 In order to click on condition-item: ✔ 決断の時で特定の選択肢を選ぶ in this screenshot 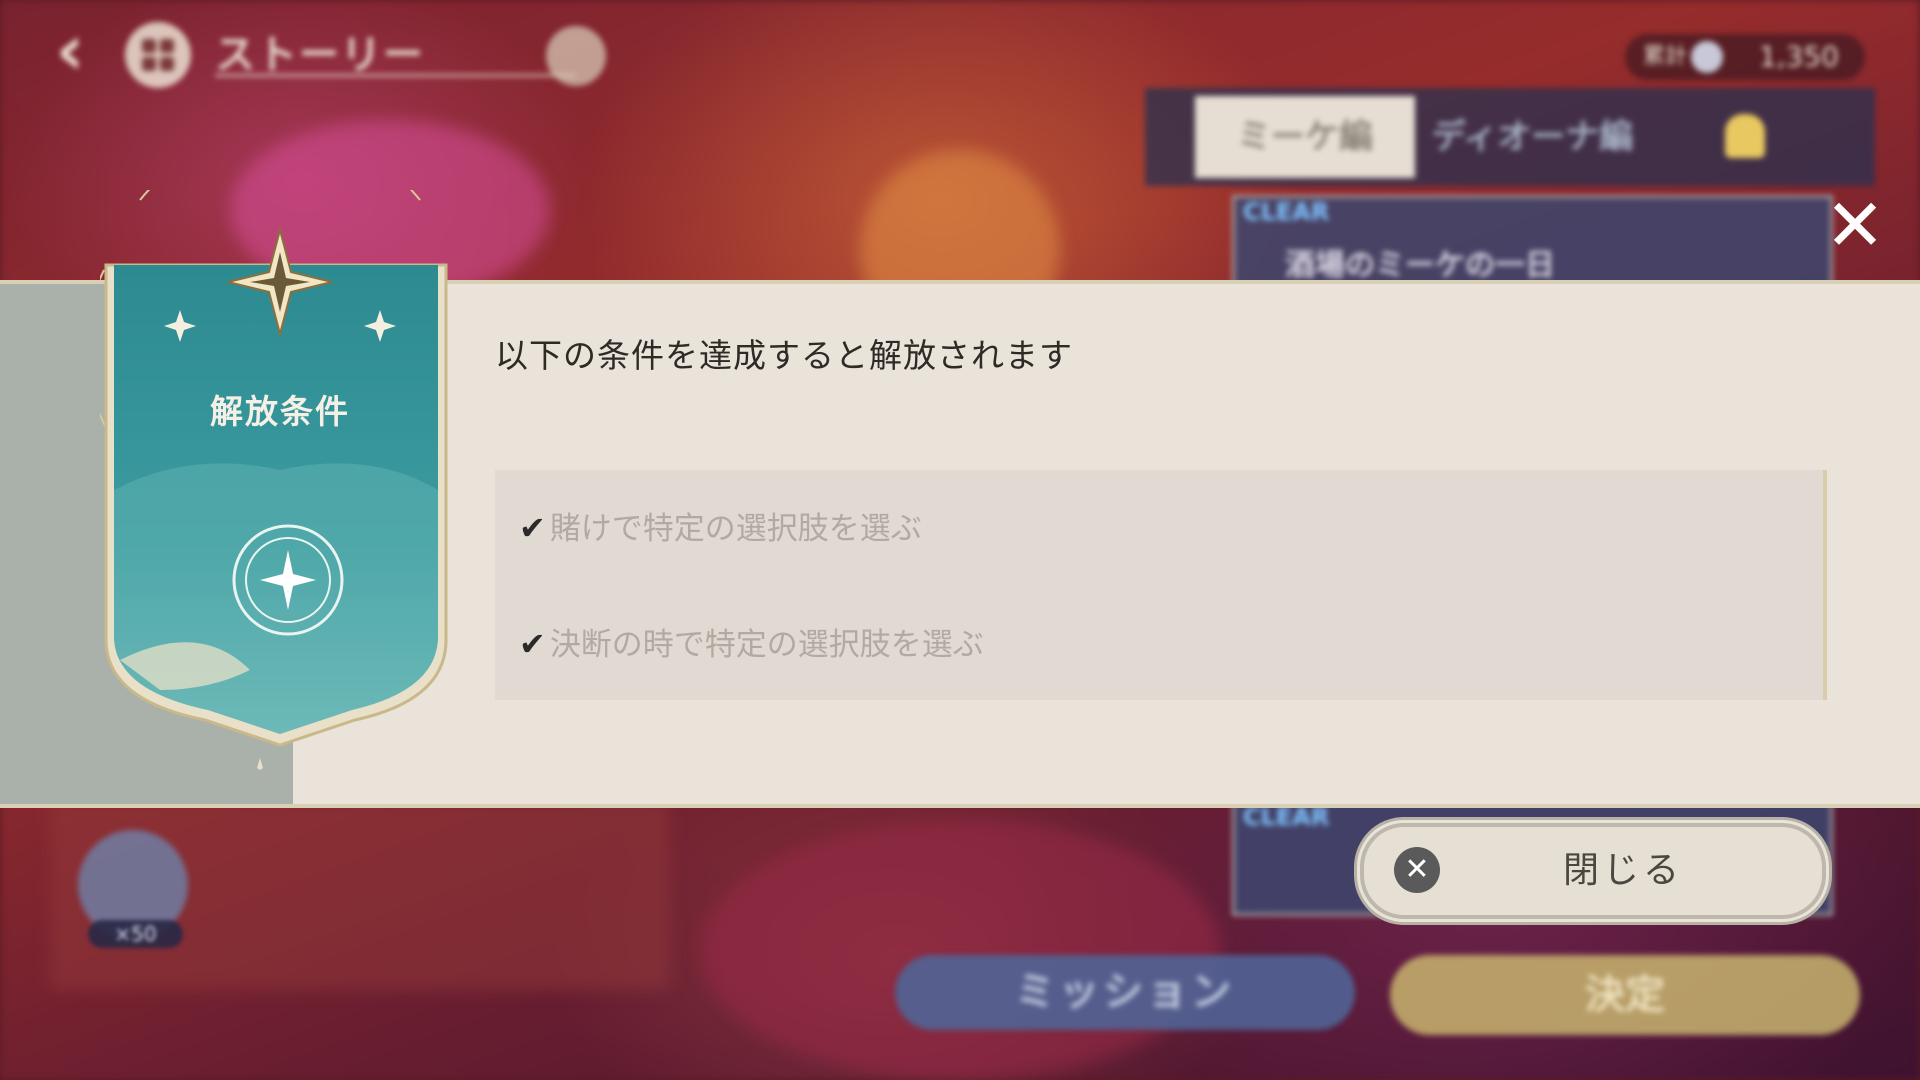, I will do `click(751, 644)`.